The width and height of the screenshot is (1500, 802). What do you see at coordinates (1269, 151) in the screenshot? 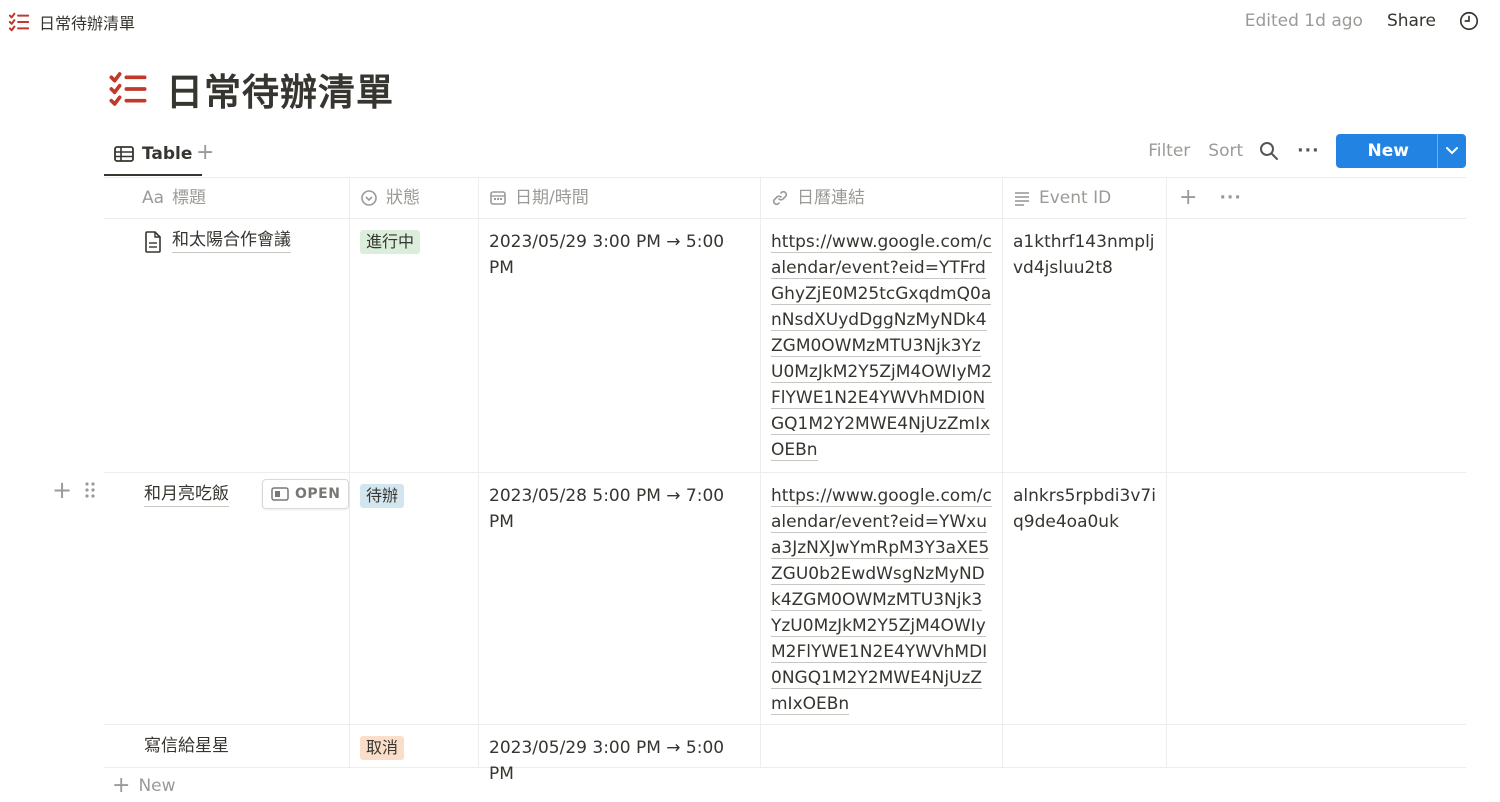
I see `search-icon` at bounding box center [1269, 151].